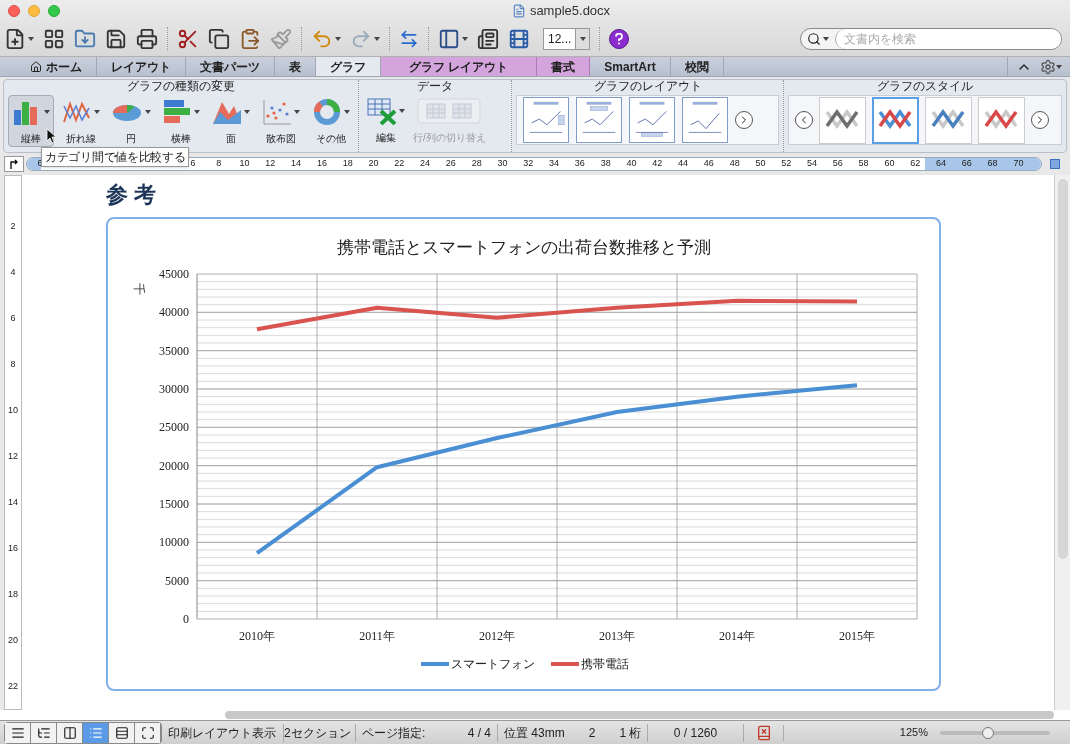 This screenshot has width=1070, height=744. What do you see at coordinates (147, 39) in the screenshot?
I see `print-icon` at bounding box center [147, 39].